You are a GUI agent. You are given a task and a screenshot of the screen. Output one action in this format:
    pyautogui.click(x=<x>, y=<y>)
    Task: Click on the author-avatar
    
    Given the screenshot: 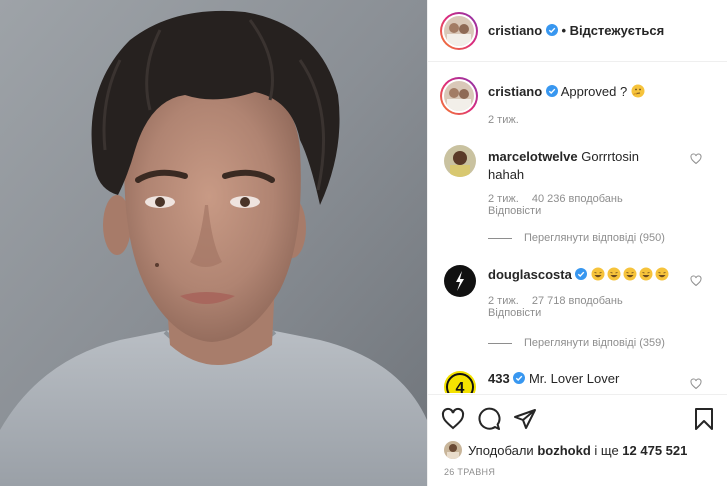 What is the action you would take?
    pyautogui.click(x=459, y=31)
    